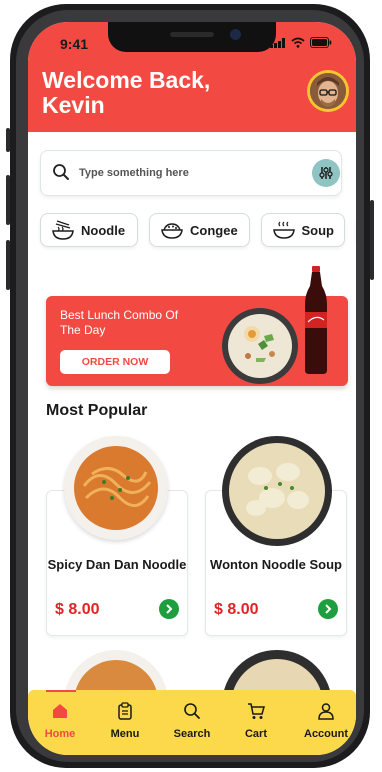 This screenshot has width=382, height=772. Describe the element at coordinates (284, 230) in the screenshot. I see `soup-bowl-icon` at that location.